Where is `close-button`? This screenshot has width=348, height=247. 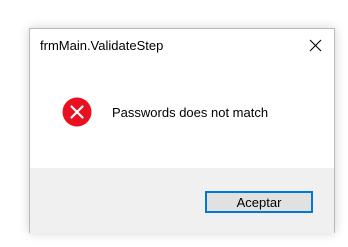
close-button is located at coordinates (315, 45).